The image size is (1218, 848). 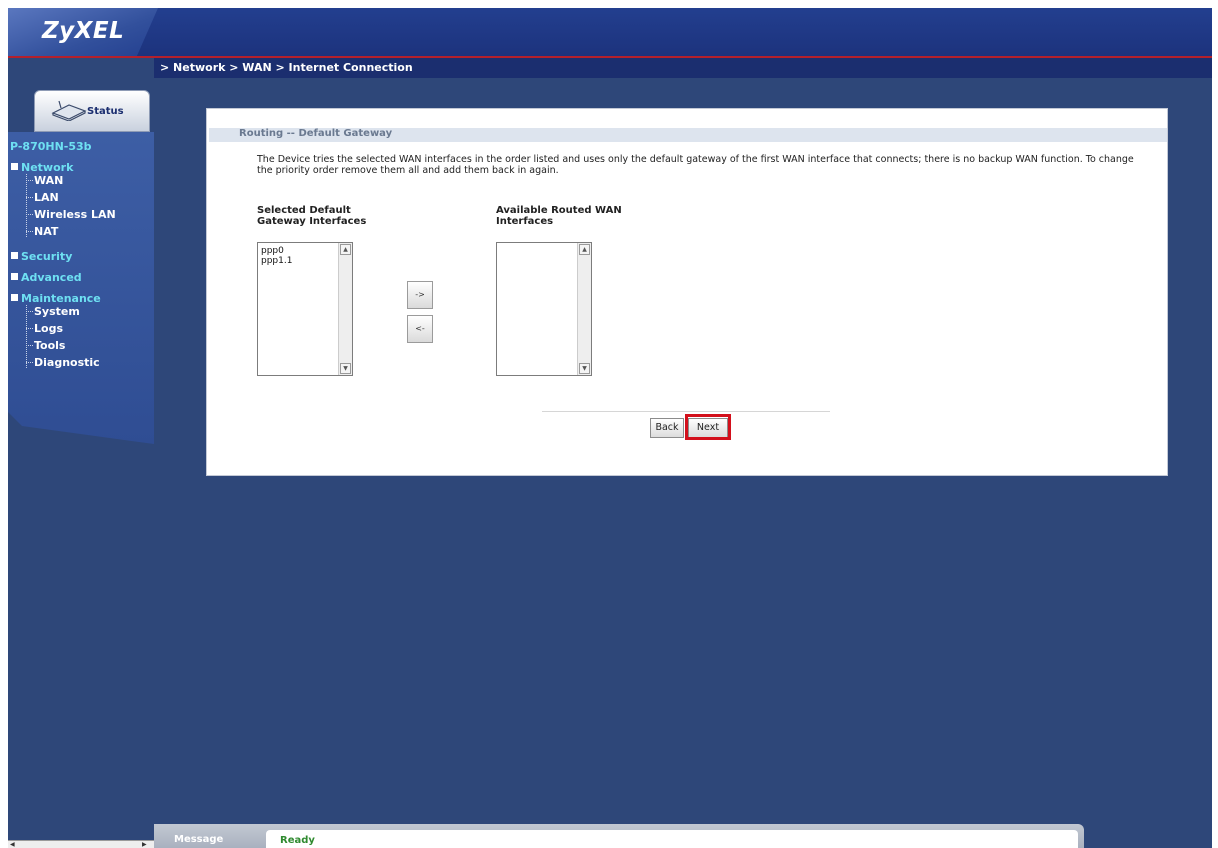 I want to click on nav-item-system: System, so click(x=57, y=311).